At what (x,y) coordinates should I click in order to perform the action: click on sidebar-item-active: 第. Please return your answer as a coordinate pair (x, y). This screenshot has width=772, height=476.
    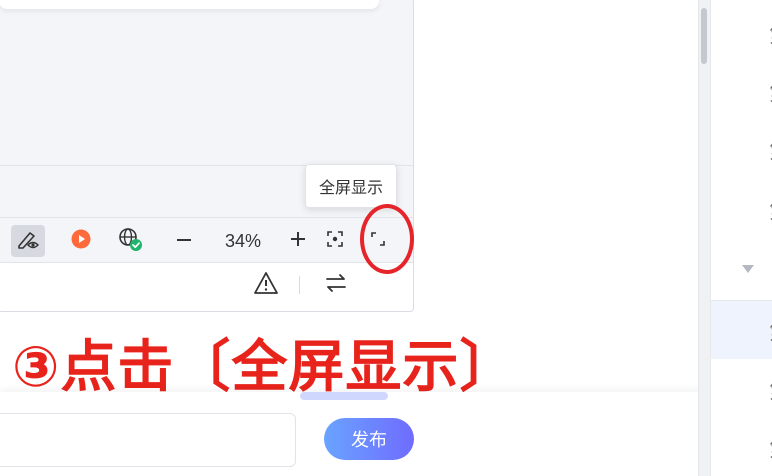
    Looking at the image, I should click on (741, 330).